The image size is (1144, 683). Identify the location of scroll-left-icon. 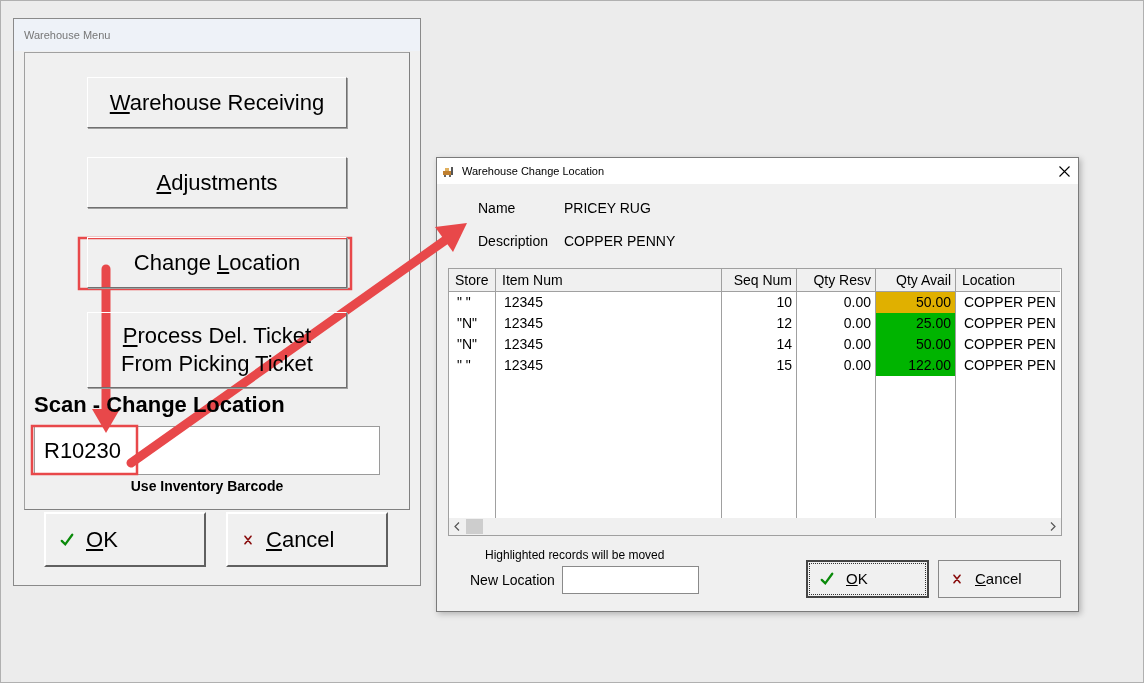
(457, 526).